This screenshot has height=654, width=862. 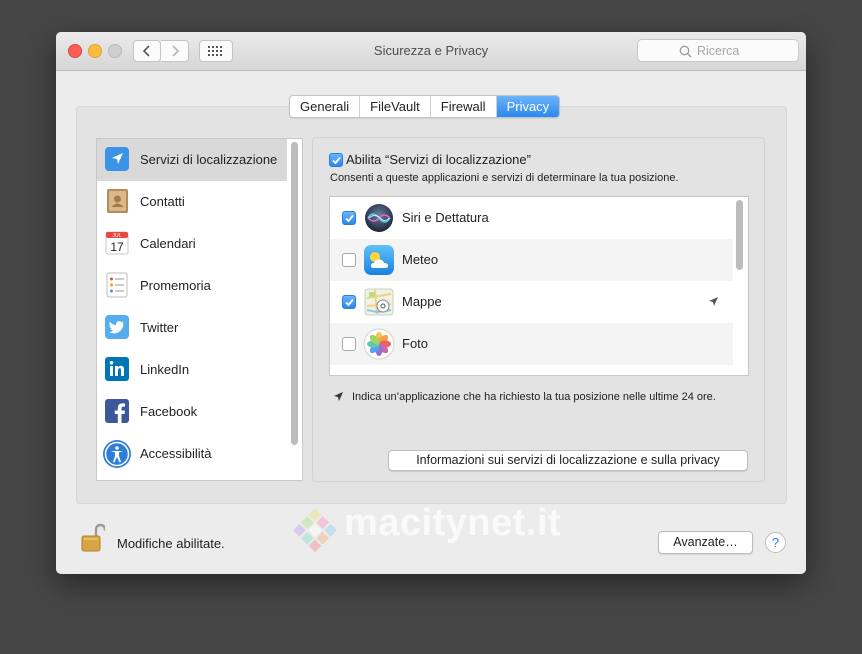 What do you see at coordinates (117, 247) in the screenshot?
I see `svg-text: 17` at bounding box center [117, 247].